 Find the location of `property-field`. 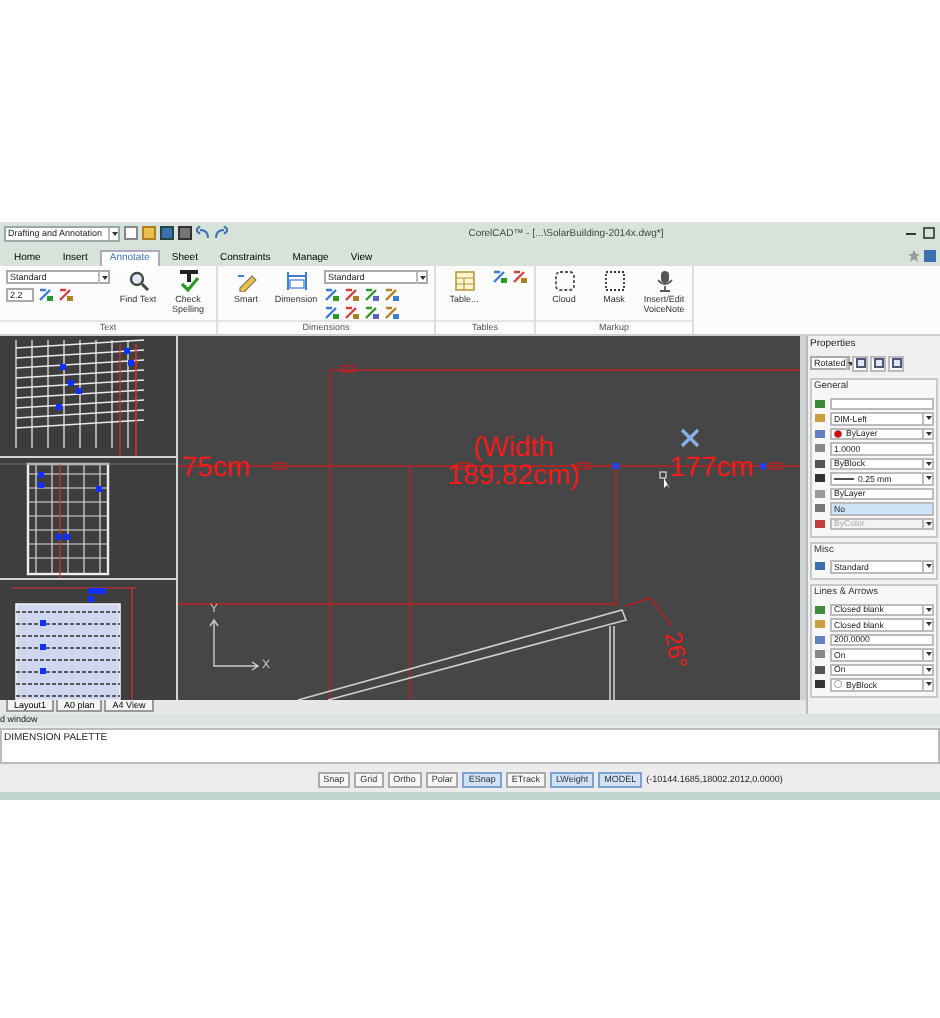

property-field is located at coordinates (882, 403).